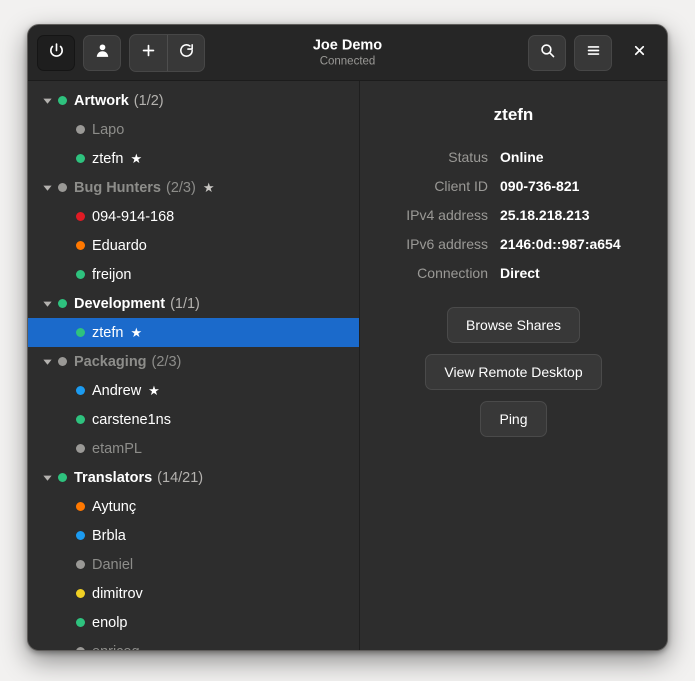  I want to click on contact-row: enolp, so click(193, 622).